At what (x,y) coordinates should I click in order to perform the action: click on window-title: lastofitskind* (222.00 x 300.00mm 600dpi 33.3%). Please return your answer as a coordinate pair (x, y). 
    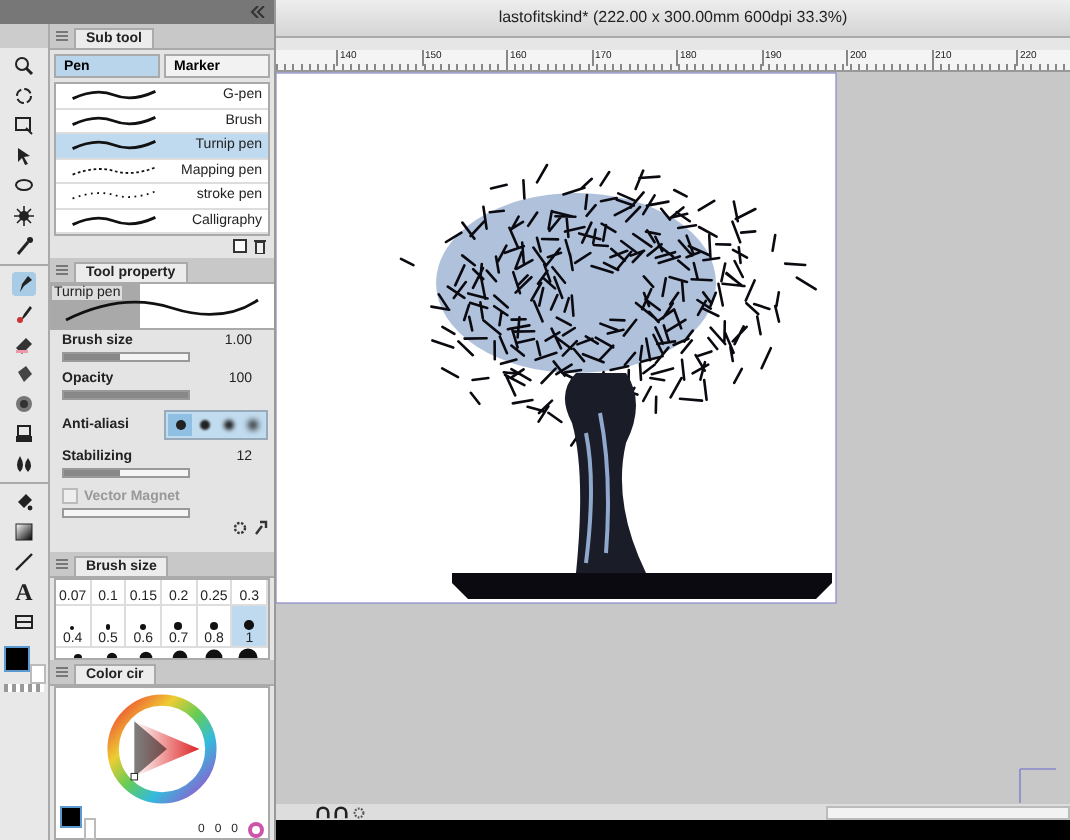
    Looking at the image, I should click on (673, 19).